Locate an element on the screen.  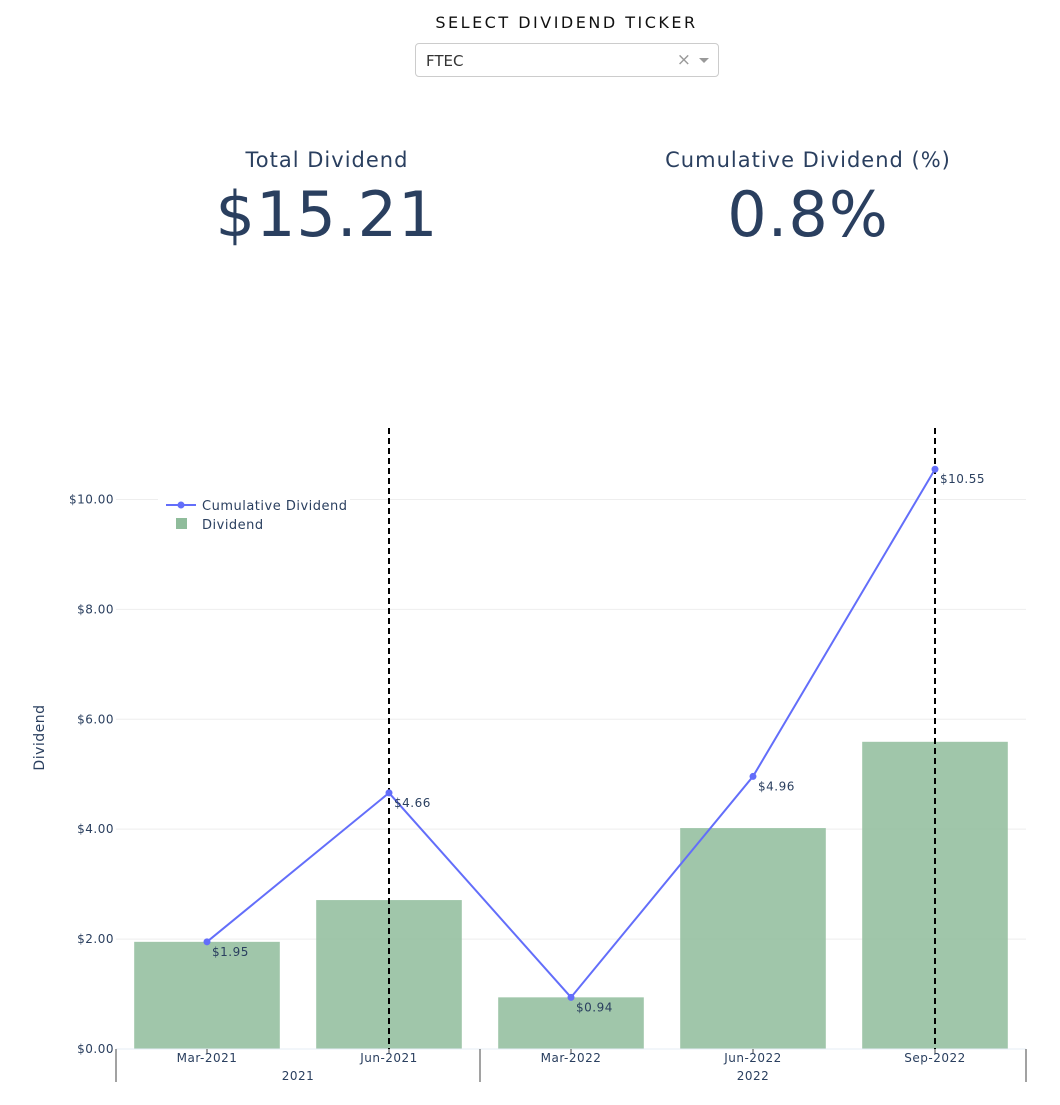
total-dividend-value: $15.21 is located at coordinates (327, 214).